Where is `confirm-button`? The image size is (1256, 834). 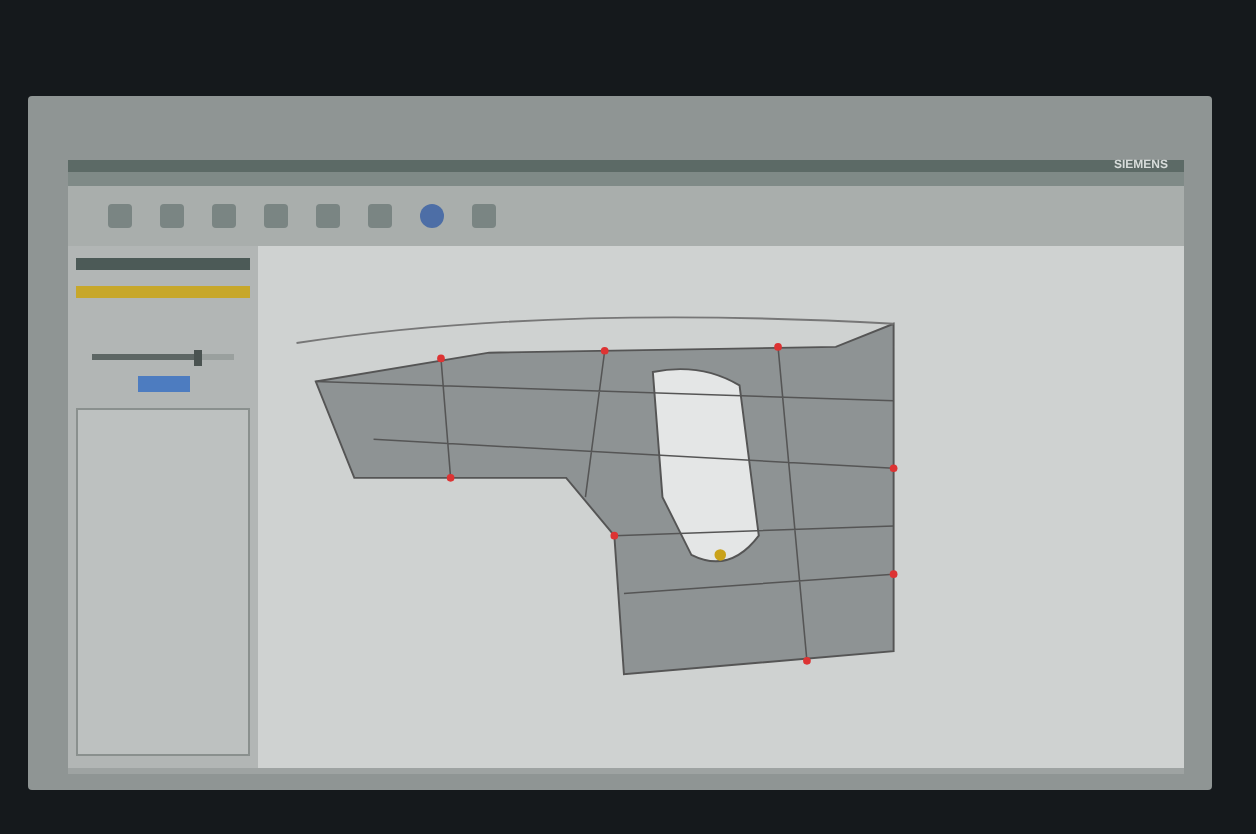
confirm-button is located at coordinates (163, 384).